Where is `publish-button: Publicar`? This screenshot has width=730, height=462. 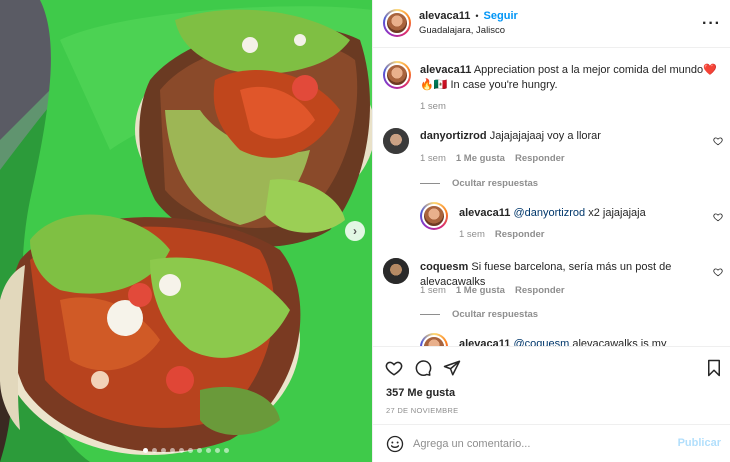 publish-button: Publicar is located at coordinates (699, 443).